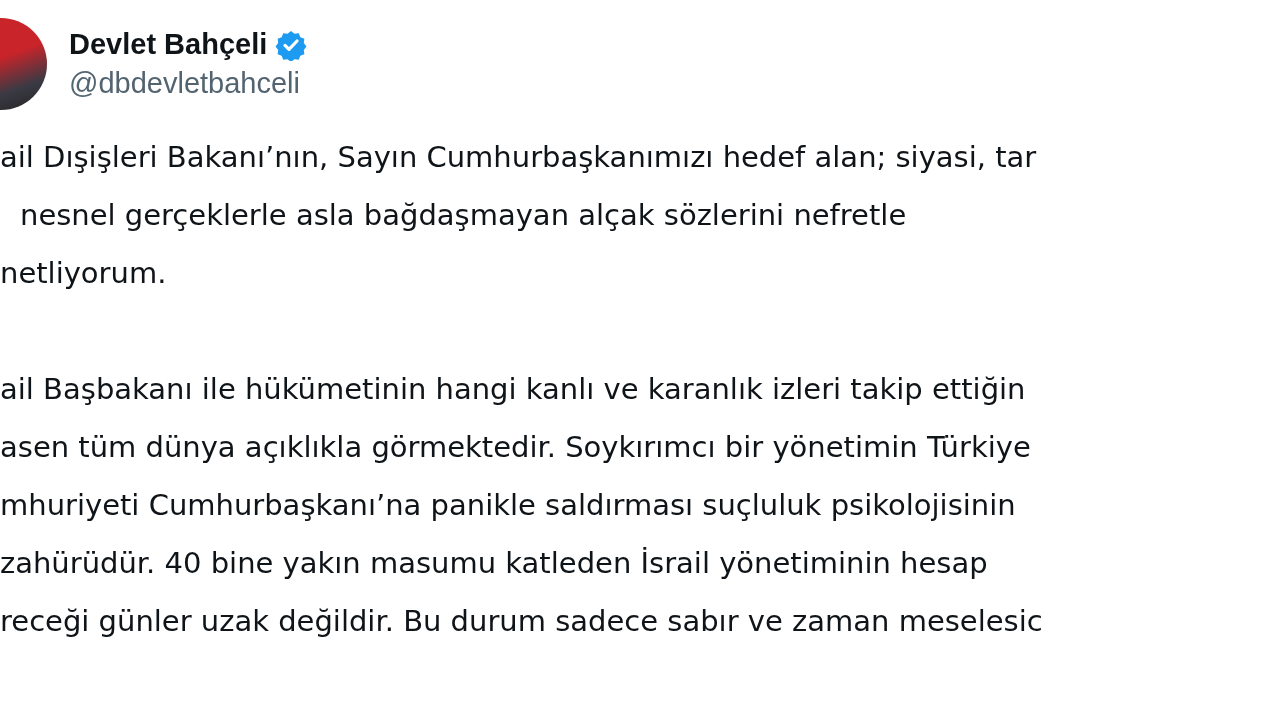  Describe the element at coordinates (518, 157) in the screenshot. I see `tweet-text-line: ail Dışişleri Bakanı’nın, Sayın Cumhurbaşkanımızı hedef alan; siyasi, tar` at that location.